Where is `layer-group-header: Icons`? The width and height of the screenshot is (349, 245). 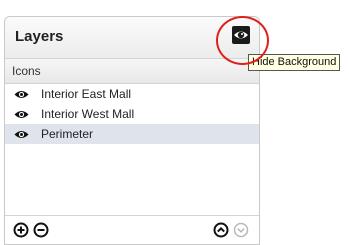 layer-group-header: Icons is located at coordinates (132, 71).